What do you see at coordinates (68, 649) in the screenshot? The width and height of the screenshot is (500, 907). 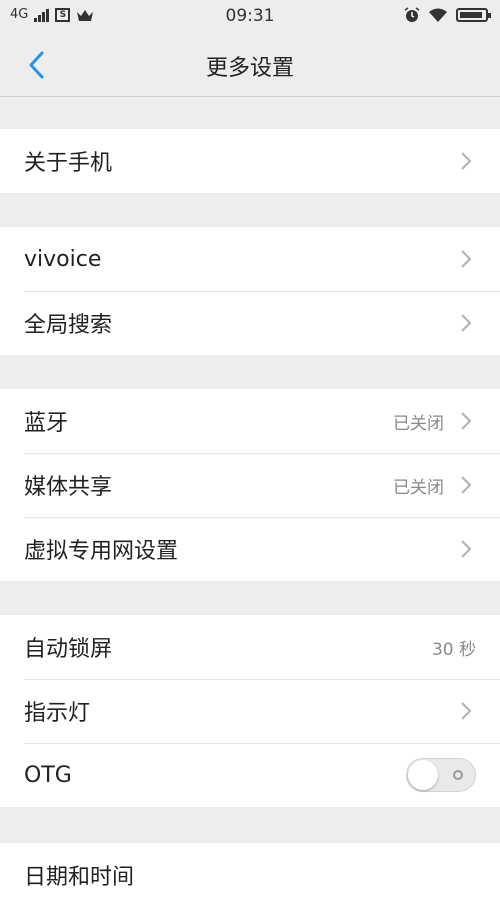 I see `row-label: 自动锁屏` at bounding box center [68, 649].